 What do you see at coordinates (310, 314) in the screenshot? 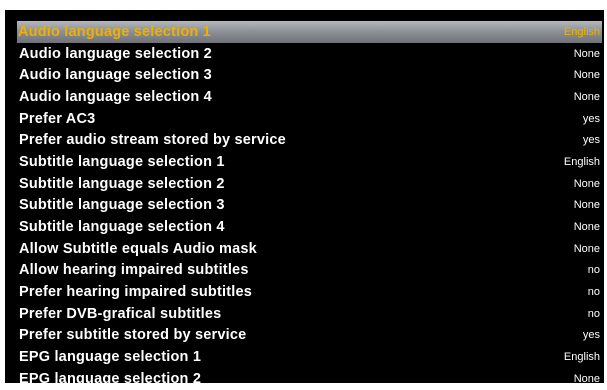
I see `setting-row-prefer-dvb-subtitles: Prefer DVB-grafical subtitles no` at bounding box center [310, 314].